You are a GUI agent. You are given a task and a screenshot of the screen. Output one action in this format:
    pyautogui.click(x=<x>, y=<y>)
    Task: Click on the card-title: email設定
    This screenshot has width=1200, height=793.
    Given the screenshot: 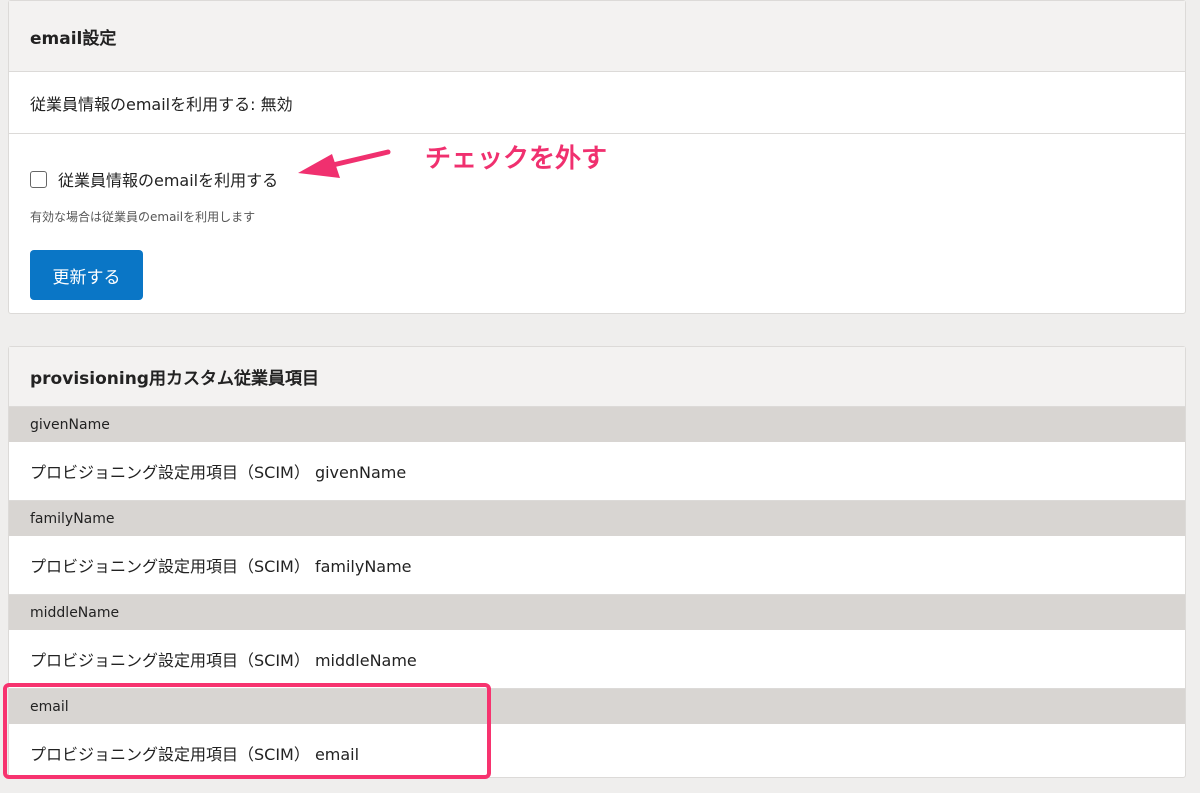 What is the action you would take?
    pyautogui.click(x=597, y=36)
    